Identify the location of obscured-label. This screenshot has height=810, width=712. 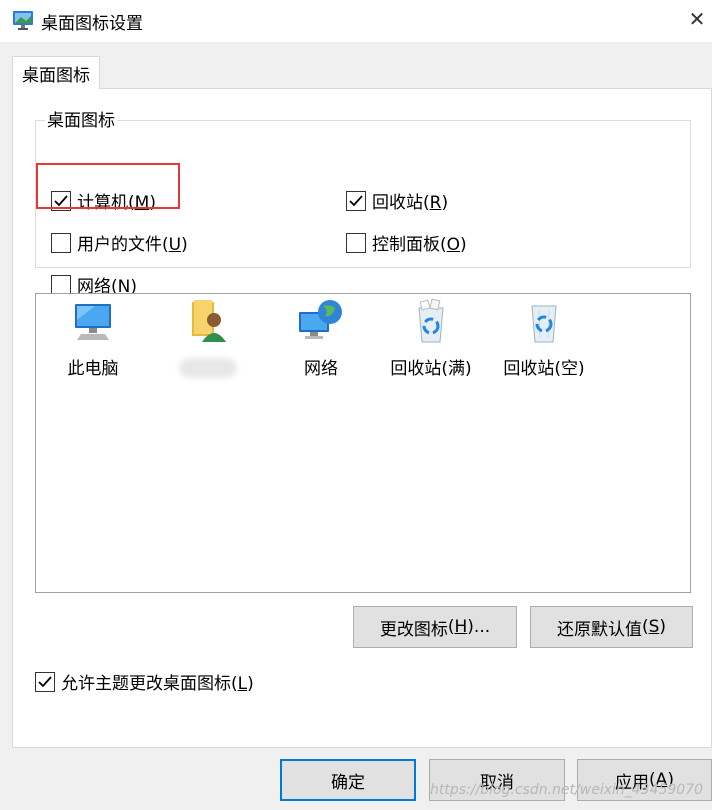
(208, 368).